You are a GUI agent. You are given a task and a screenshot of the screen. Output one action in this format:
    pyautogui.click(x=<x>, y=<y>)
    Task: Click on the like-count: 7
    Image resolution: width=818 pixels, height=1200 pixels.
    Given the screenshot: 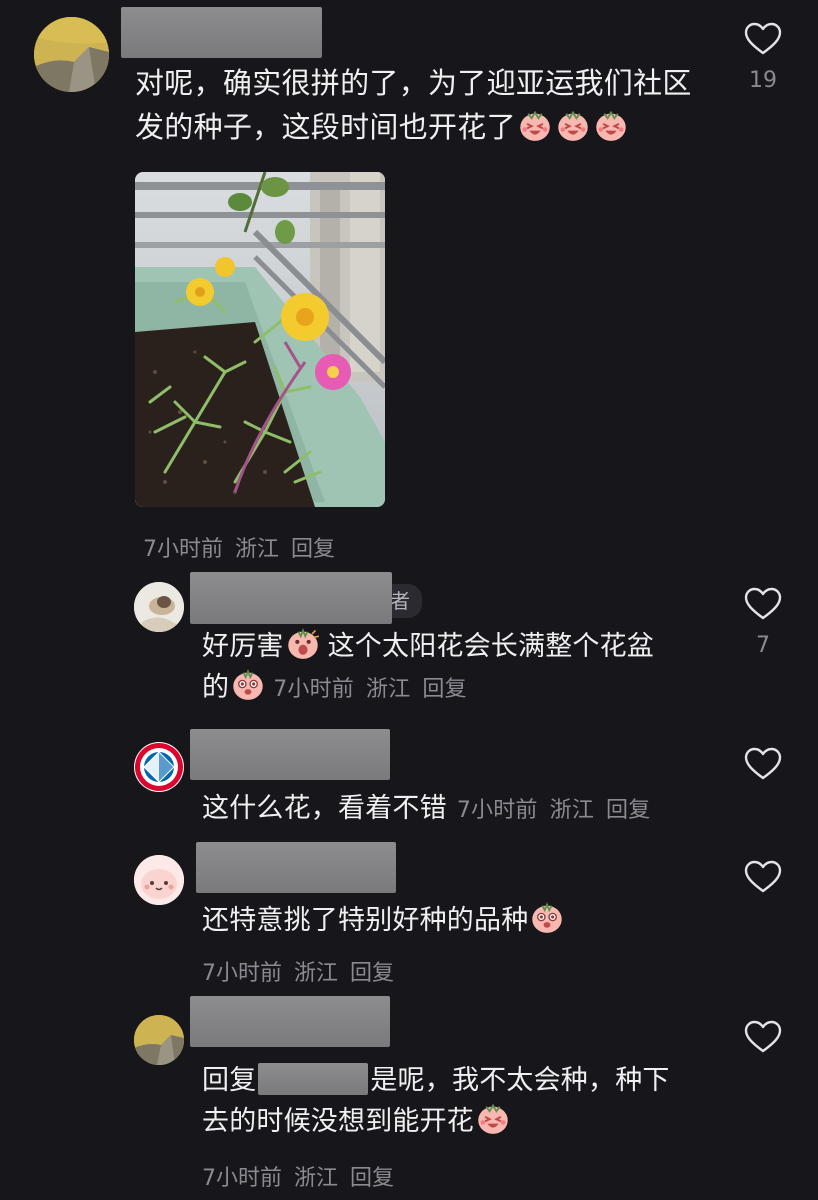 What is the action you would take?
    pyautogui.click(x=763, y=645)
    